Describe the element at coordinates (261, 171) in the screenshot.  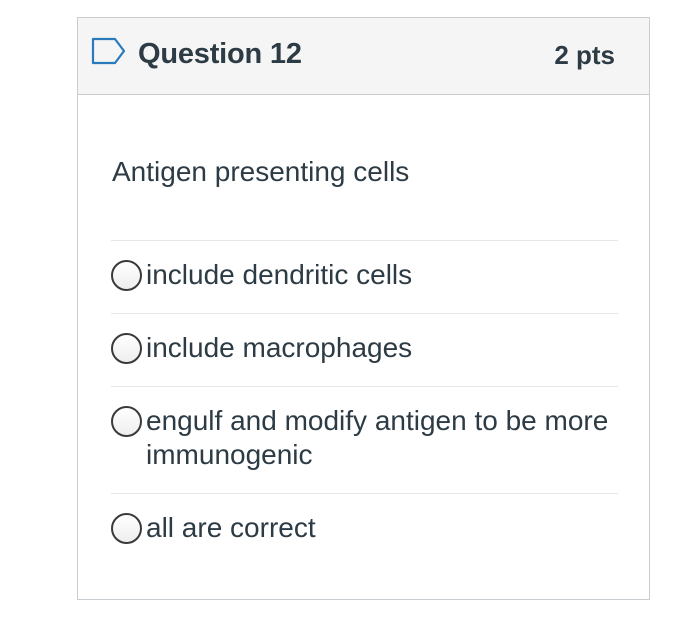
I see `question-text: Antigen presenting cells` at that location.